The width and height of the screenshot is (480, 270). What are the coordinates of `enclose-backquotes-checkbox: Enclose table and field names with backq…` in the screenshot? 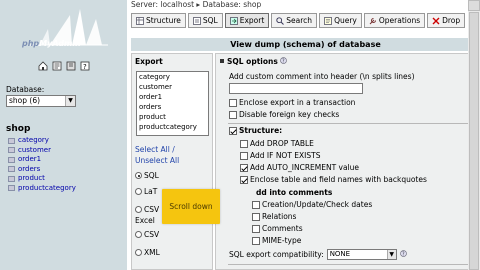 It's located at (333, 179).